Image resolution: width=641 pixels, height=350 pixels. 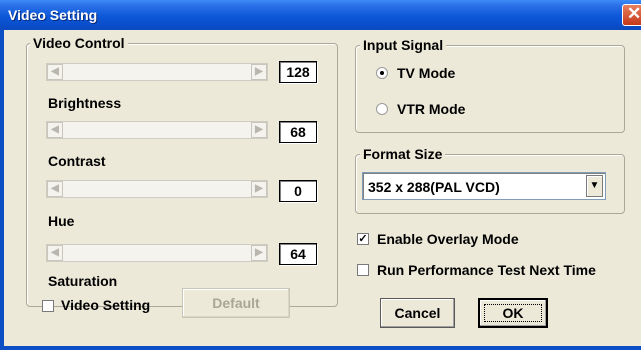 What do you see at coordinates (157, 189) in the screenshot?
I see `hue-slider: ◀ ▶` at bounding box center [157, 189].